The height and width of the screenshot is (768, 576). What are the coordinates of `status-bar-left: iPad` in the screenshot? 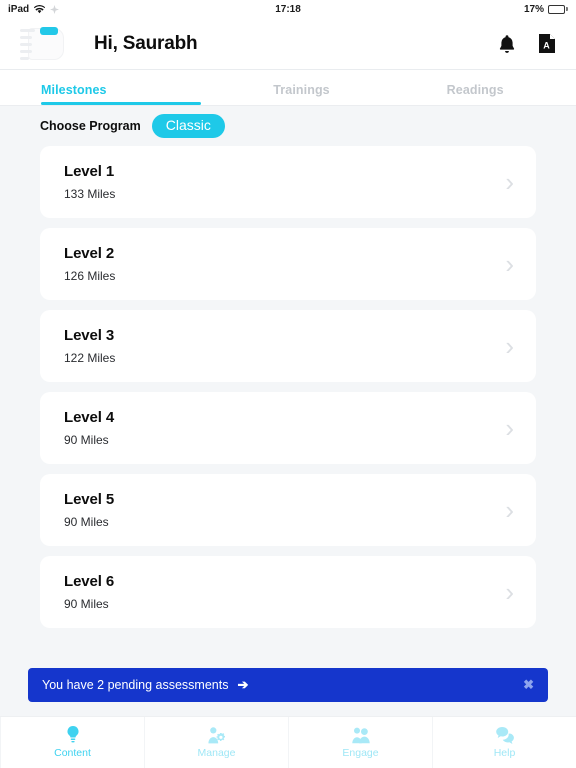 It's located at (34, 9).